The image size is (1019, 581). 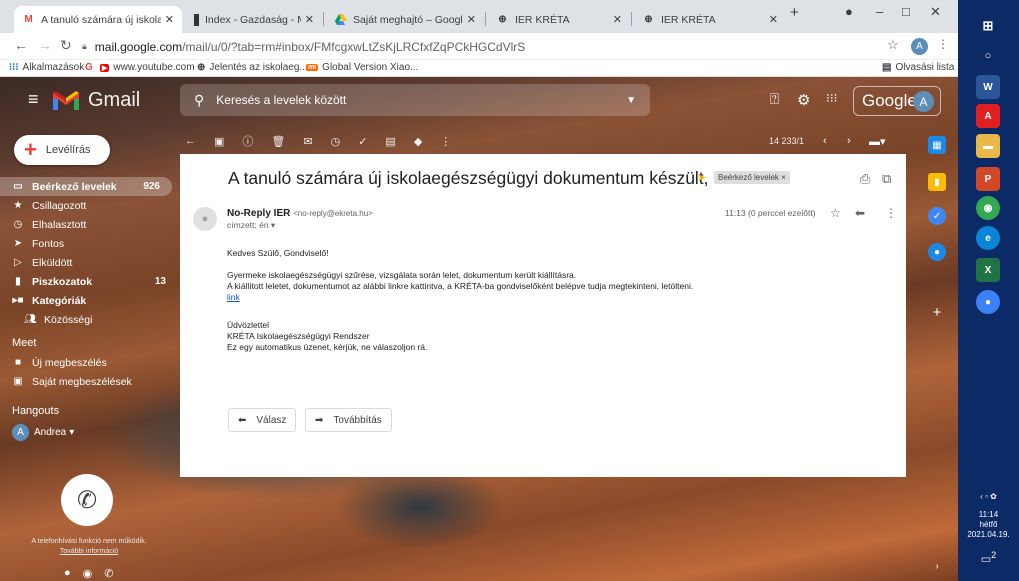 What do you see at coordinates (774, 99) in the screenshot?
I see `help-icon: ⍰` at bounding box center [774, 99].